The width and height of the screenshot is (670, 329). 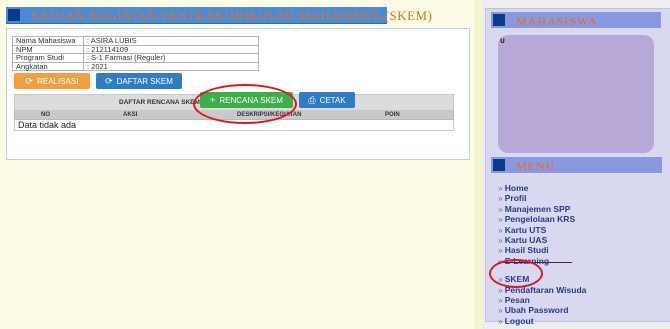 I want to click on info-value: : ASIRA LUBIS, so click(x=171, y=41).